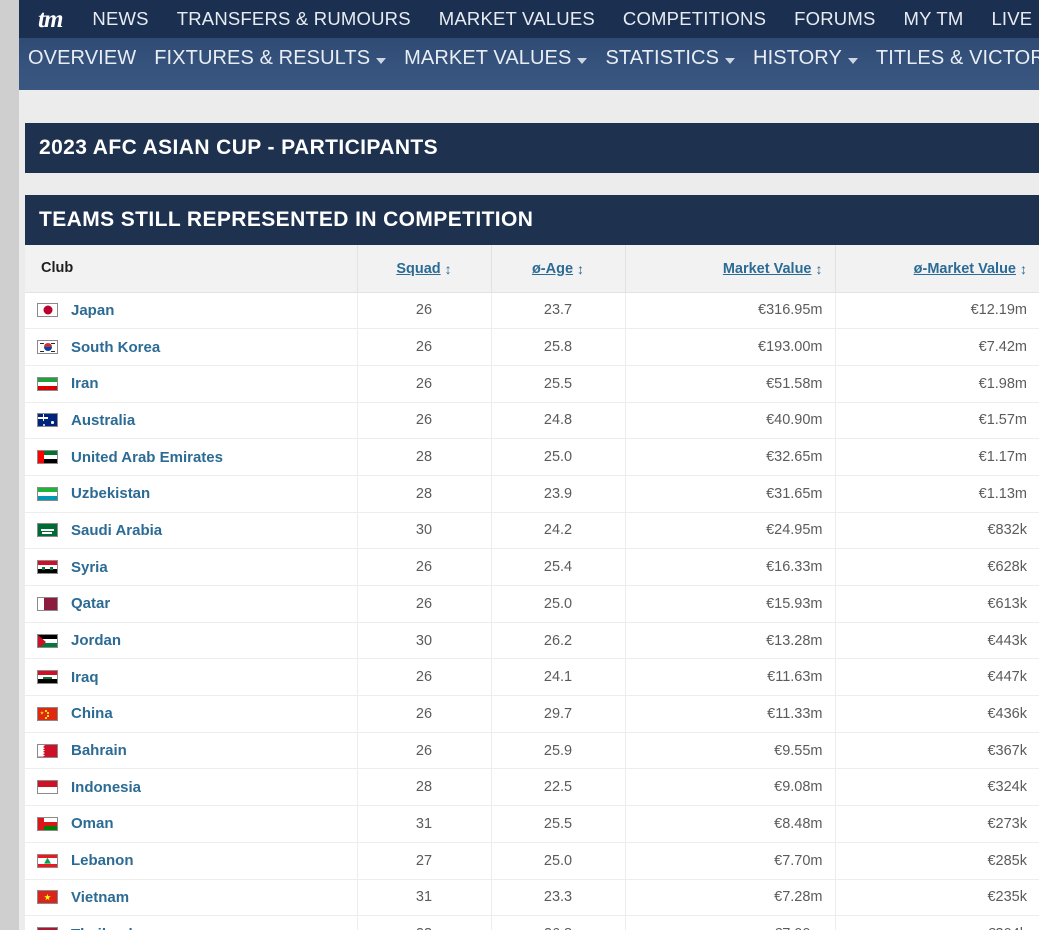 The width and height of the screenshot is (1039, 930). What do you see at coordinates (270, 58) in the screenshot?
I see `subnav-item-fixtures-results: FIXTURES & RESULTS` at bounding box center [270, 58].